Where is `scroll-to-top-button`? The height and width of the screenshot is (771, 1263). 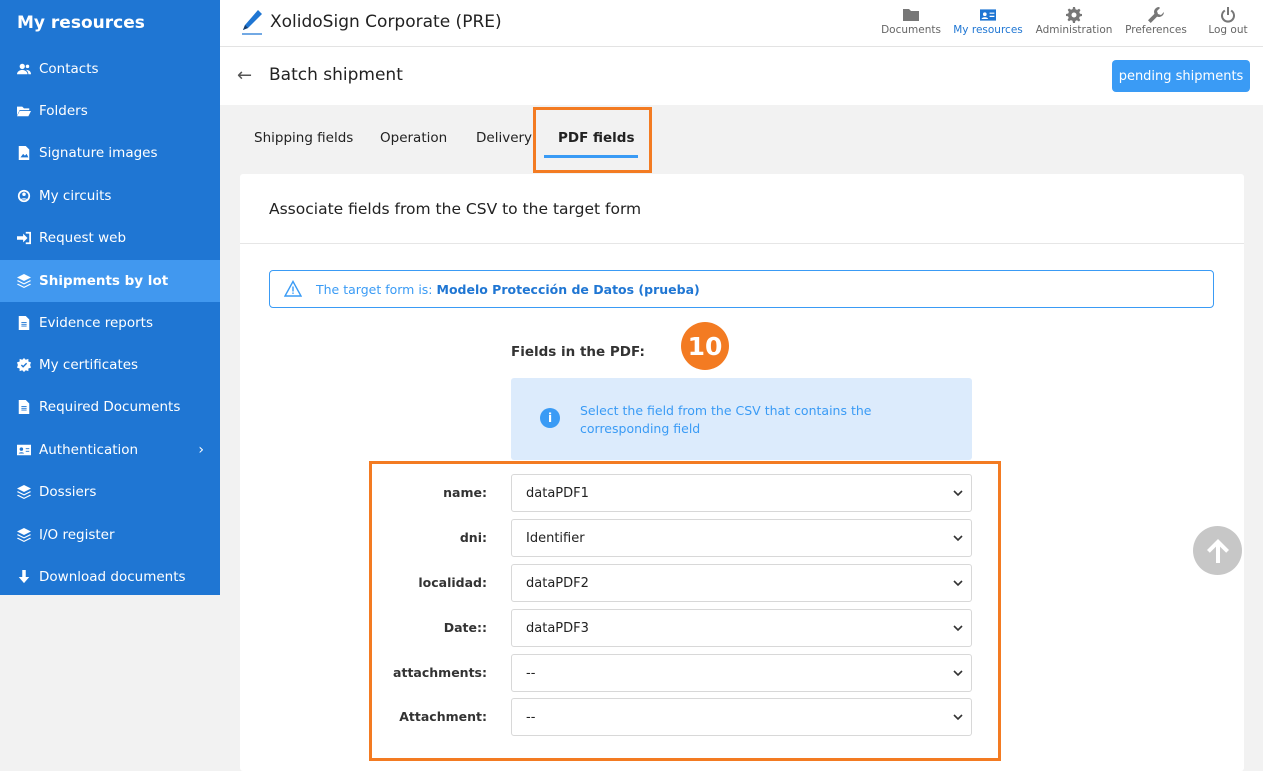 scroll-to-top-button is located at coordinates (1217, 550).